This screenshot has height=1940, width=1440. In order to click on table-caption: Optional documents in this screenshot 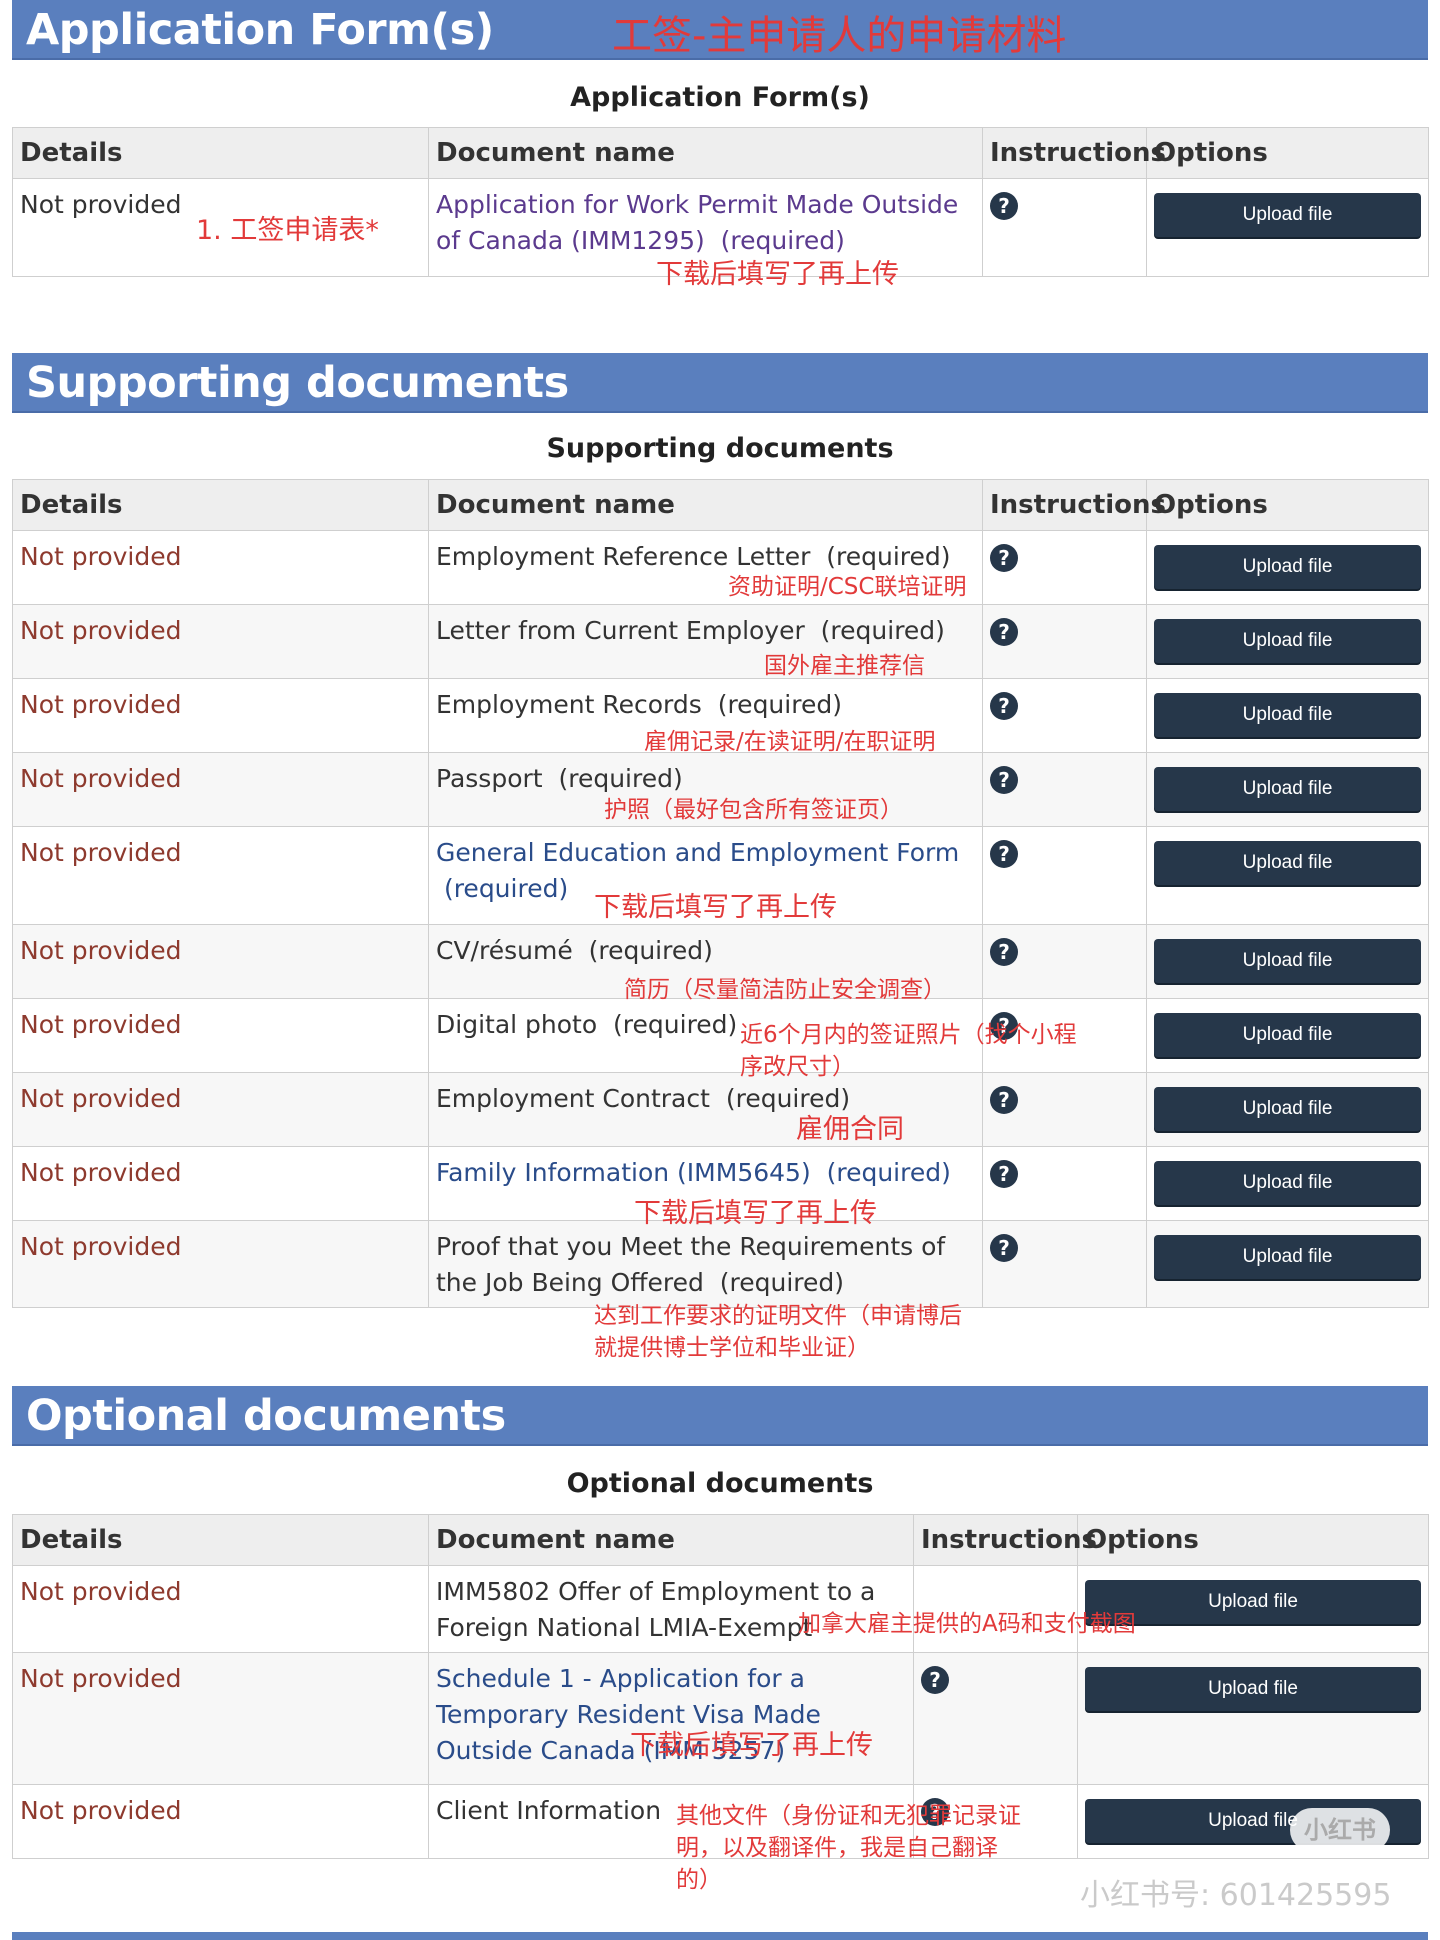, I will do `click(720, 1483)`.